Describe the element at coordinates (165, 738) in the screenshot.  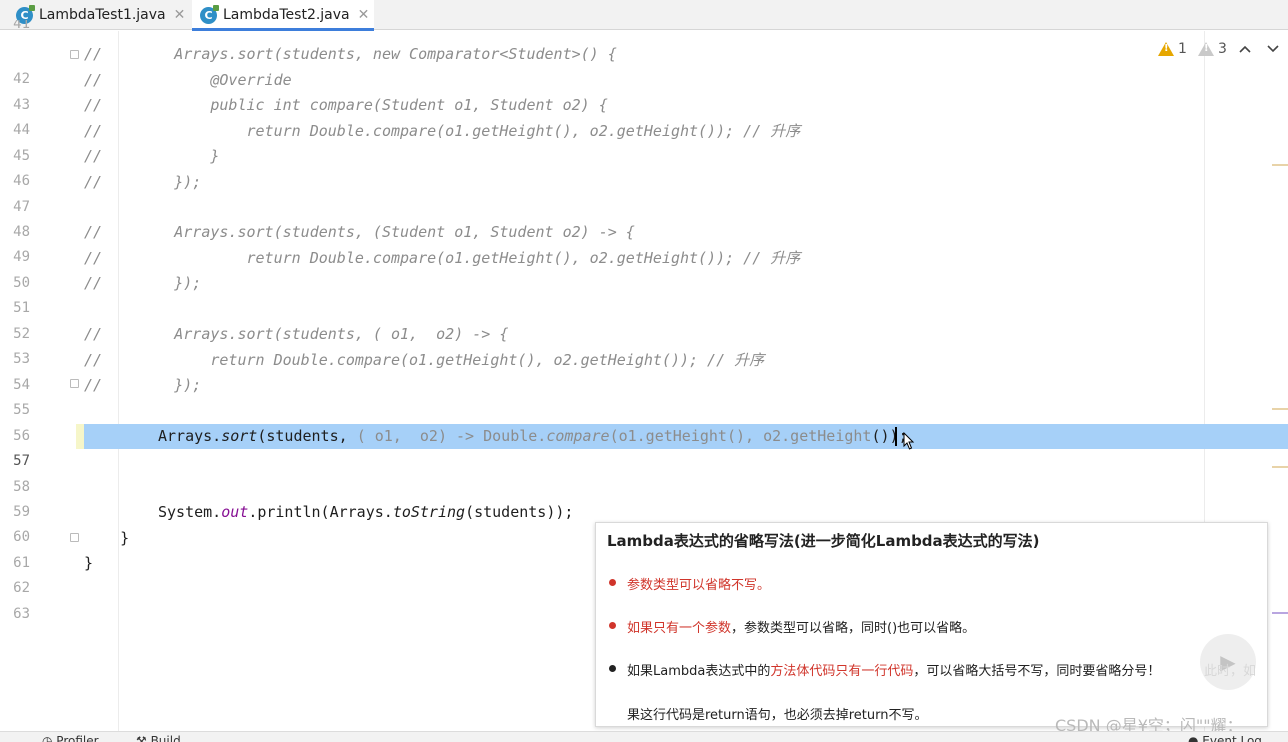
I see `build-label: Build` at that location.